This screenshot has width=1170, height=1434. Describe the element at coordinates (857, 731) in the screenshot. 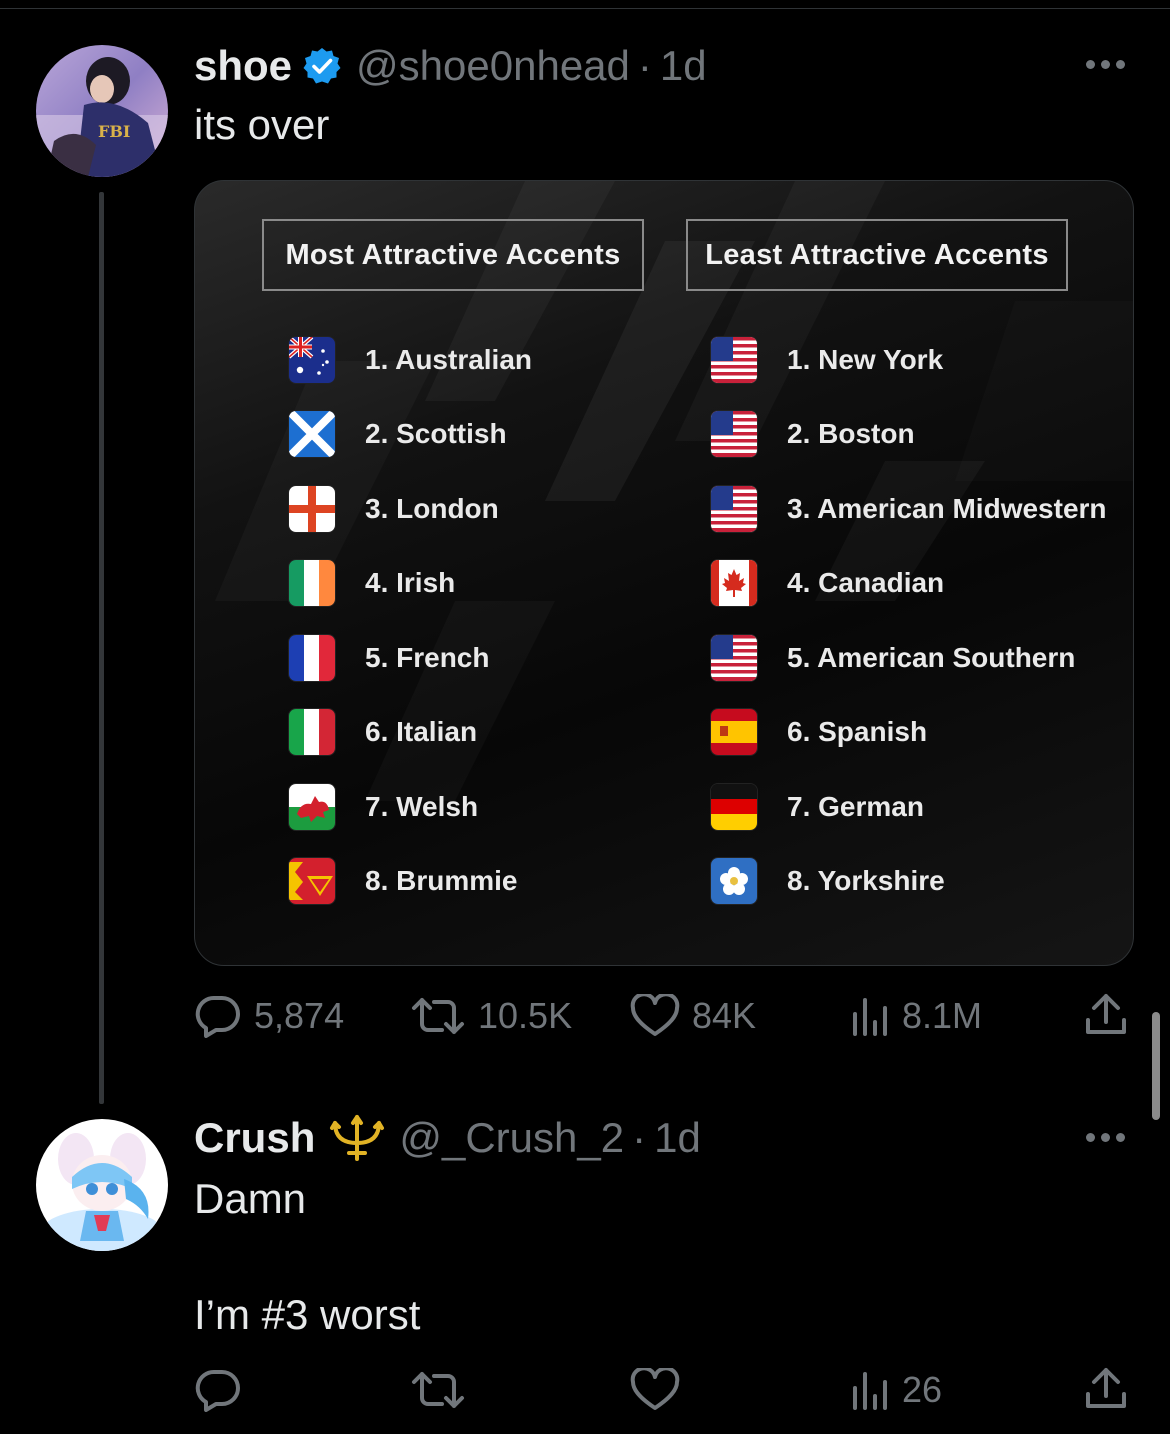

I see `accent-label: 6. Spanish` at that location.